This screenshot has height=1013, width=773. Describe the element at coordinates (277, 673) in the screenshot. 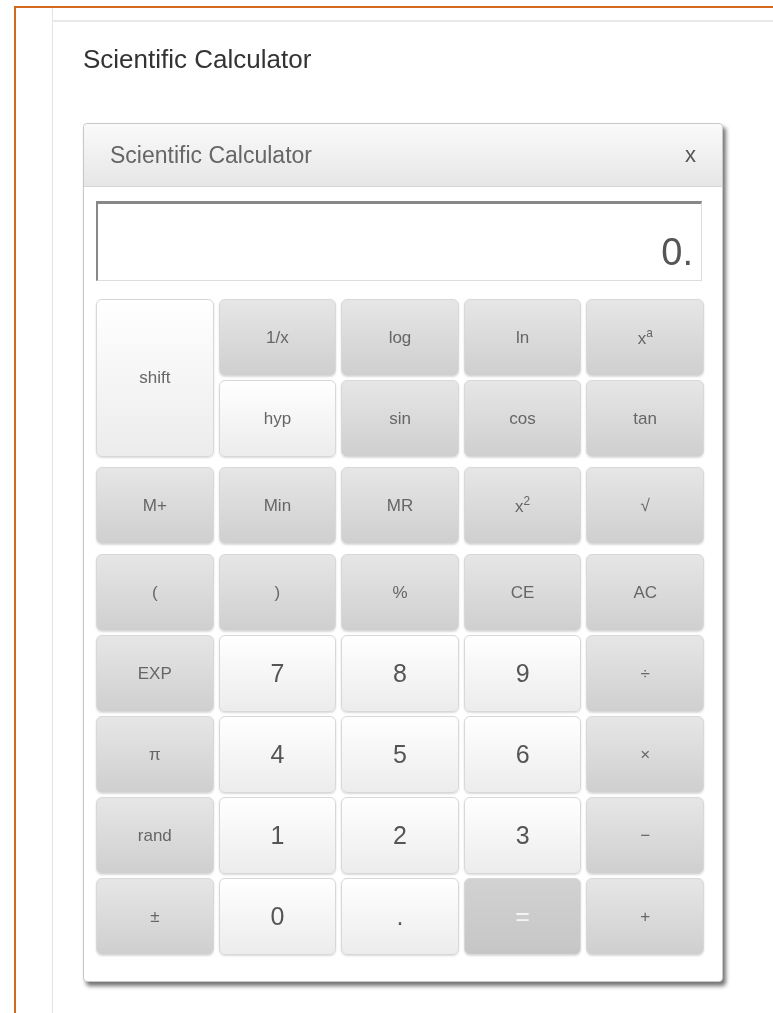

I see `digit-key: 7` at that location.